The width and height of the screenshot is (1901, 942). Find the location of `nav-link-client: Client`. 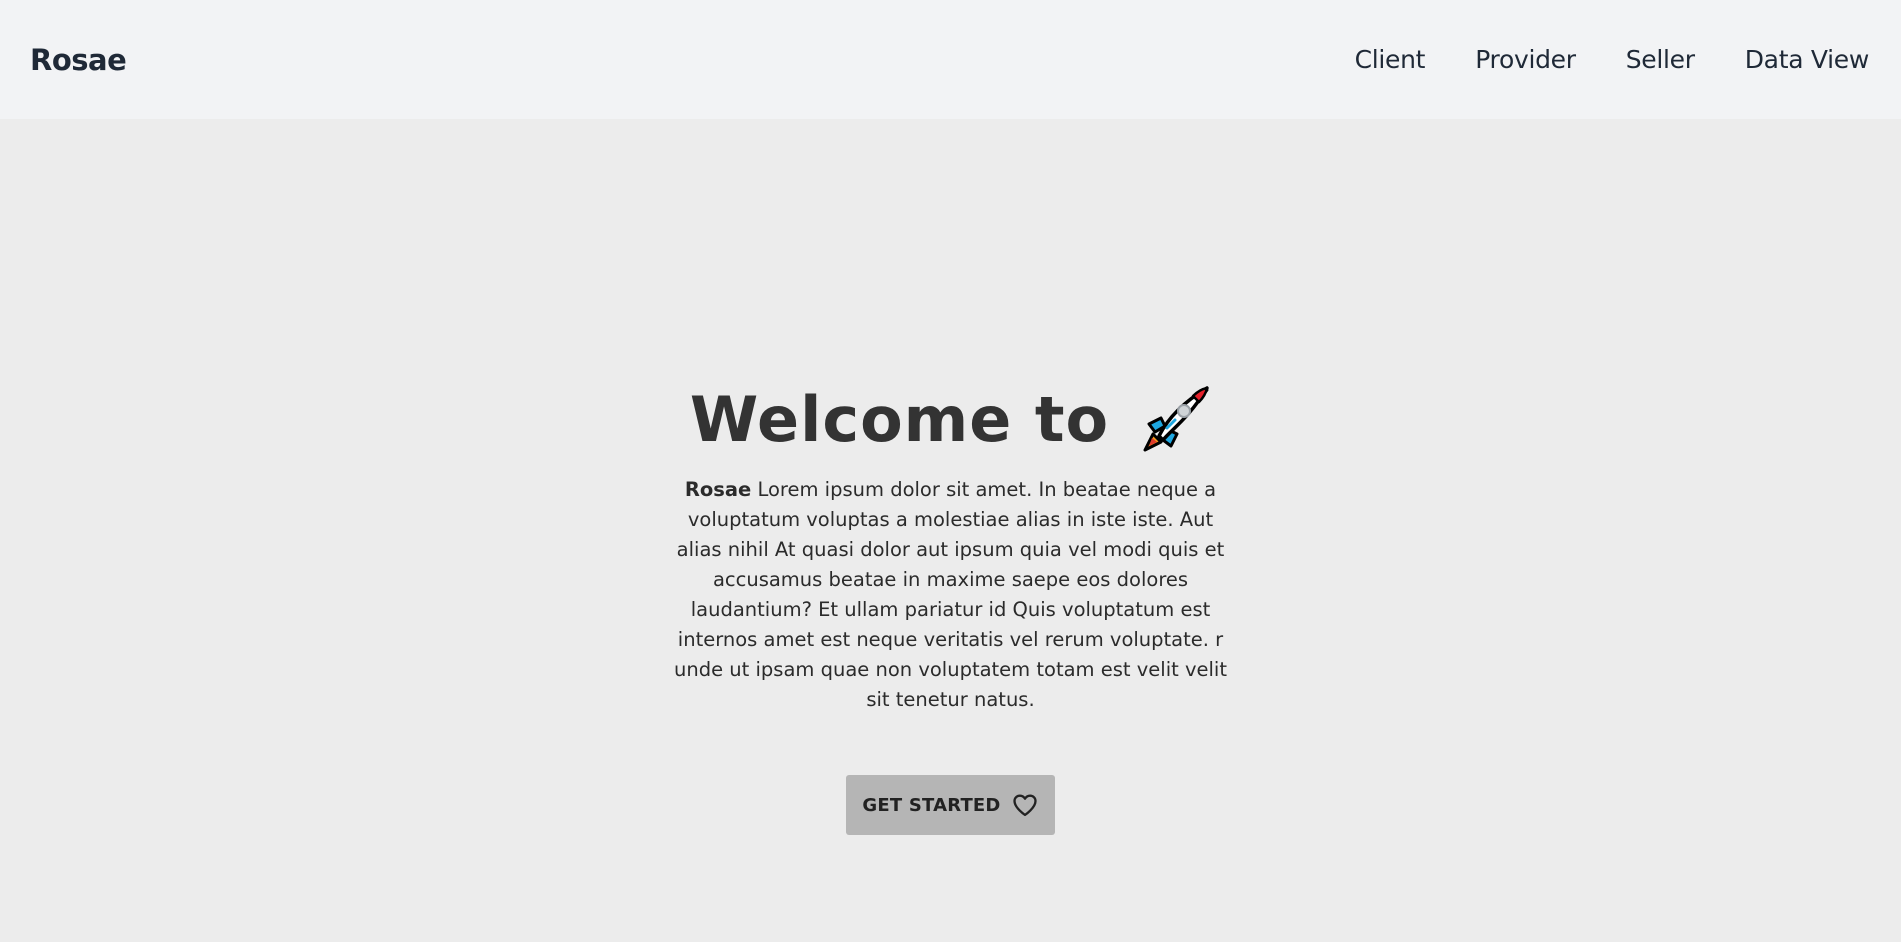

nav-link-client: Client is located at coordinates (1390, 59).